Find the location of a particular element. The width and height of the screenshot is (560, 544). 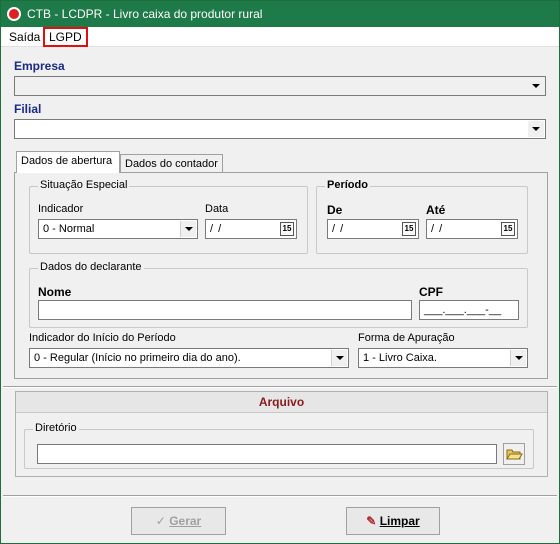

menu-saida: Saída is located at coordinates (24, 37).